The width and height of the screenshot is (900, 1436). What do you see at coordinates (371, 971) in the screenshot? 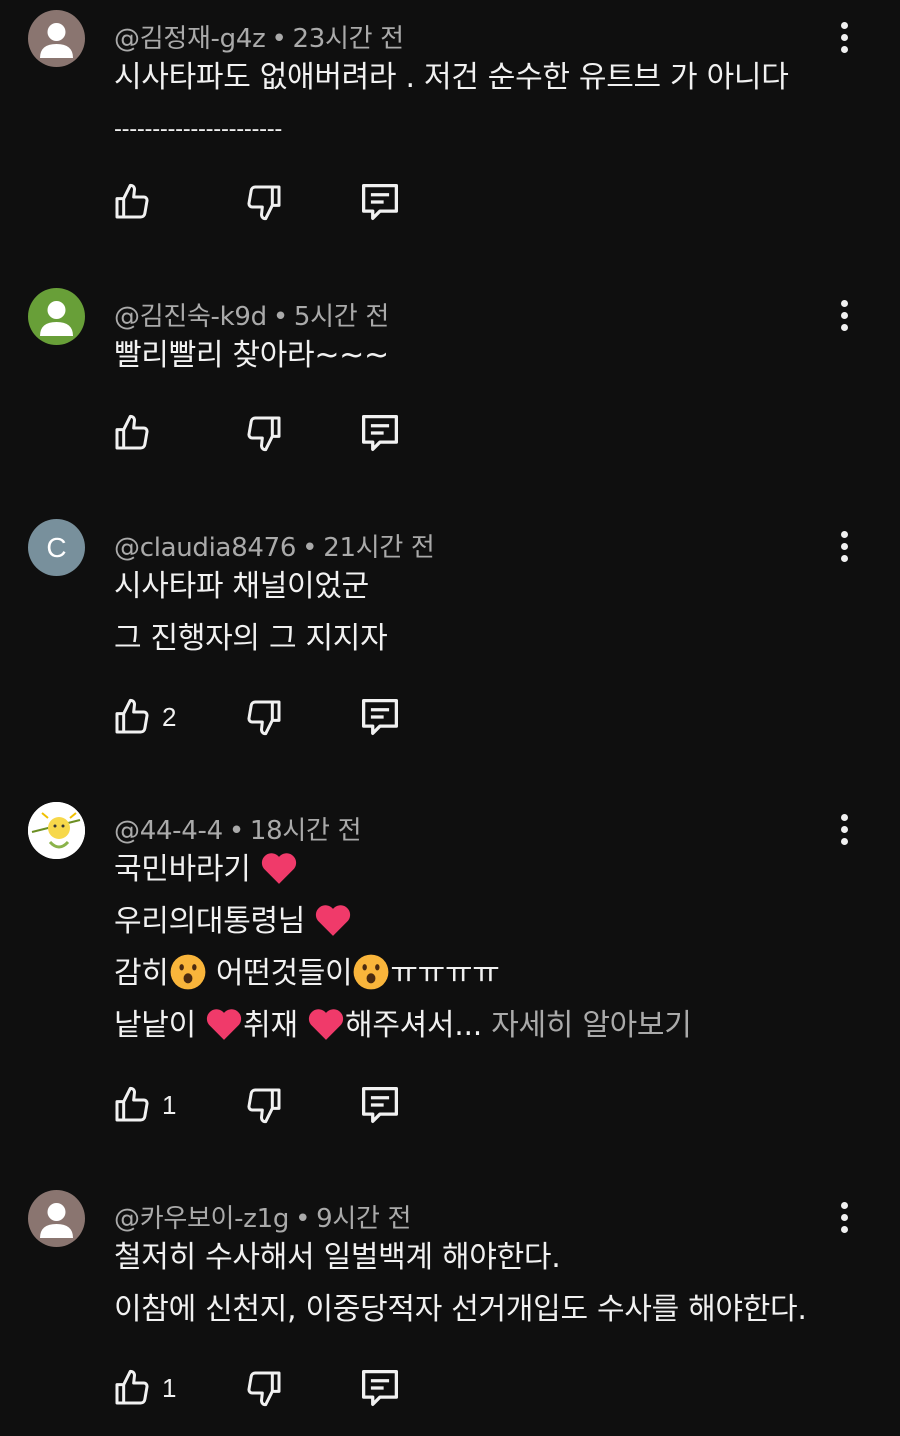
I see `surprised-face-emoji` at bounding box center [371, 971].